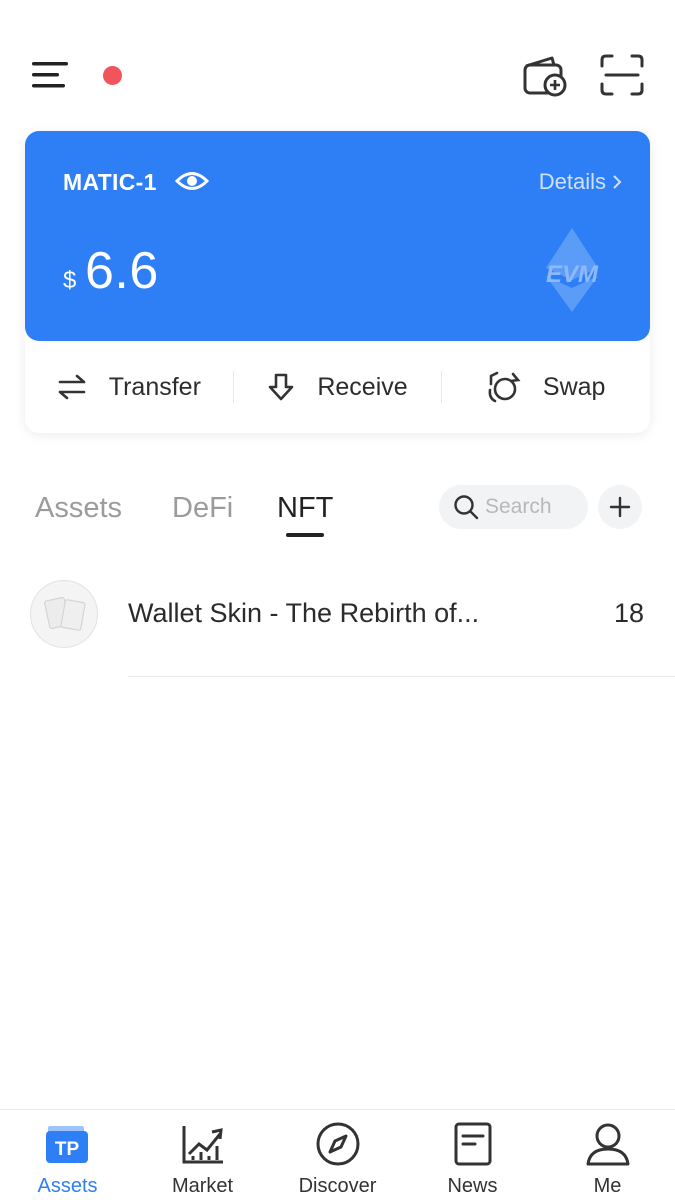  I want to click on receive-button: Receive, so click(338, 387).